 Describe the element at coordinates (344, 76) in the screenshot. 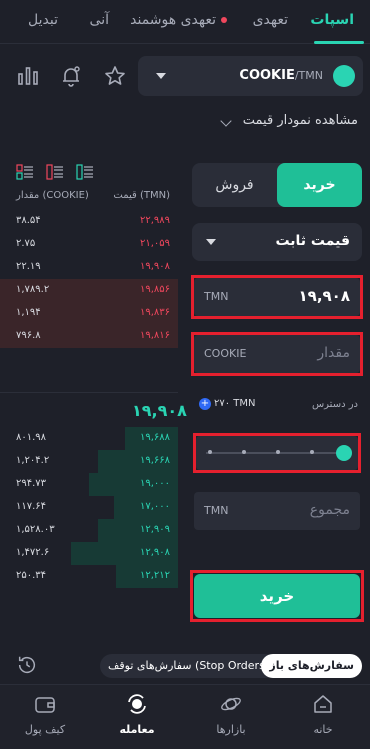

I see `cookie-coin-icon` at that location.